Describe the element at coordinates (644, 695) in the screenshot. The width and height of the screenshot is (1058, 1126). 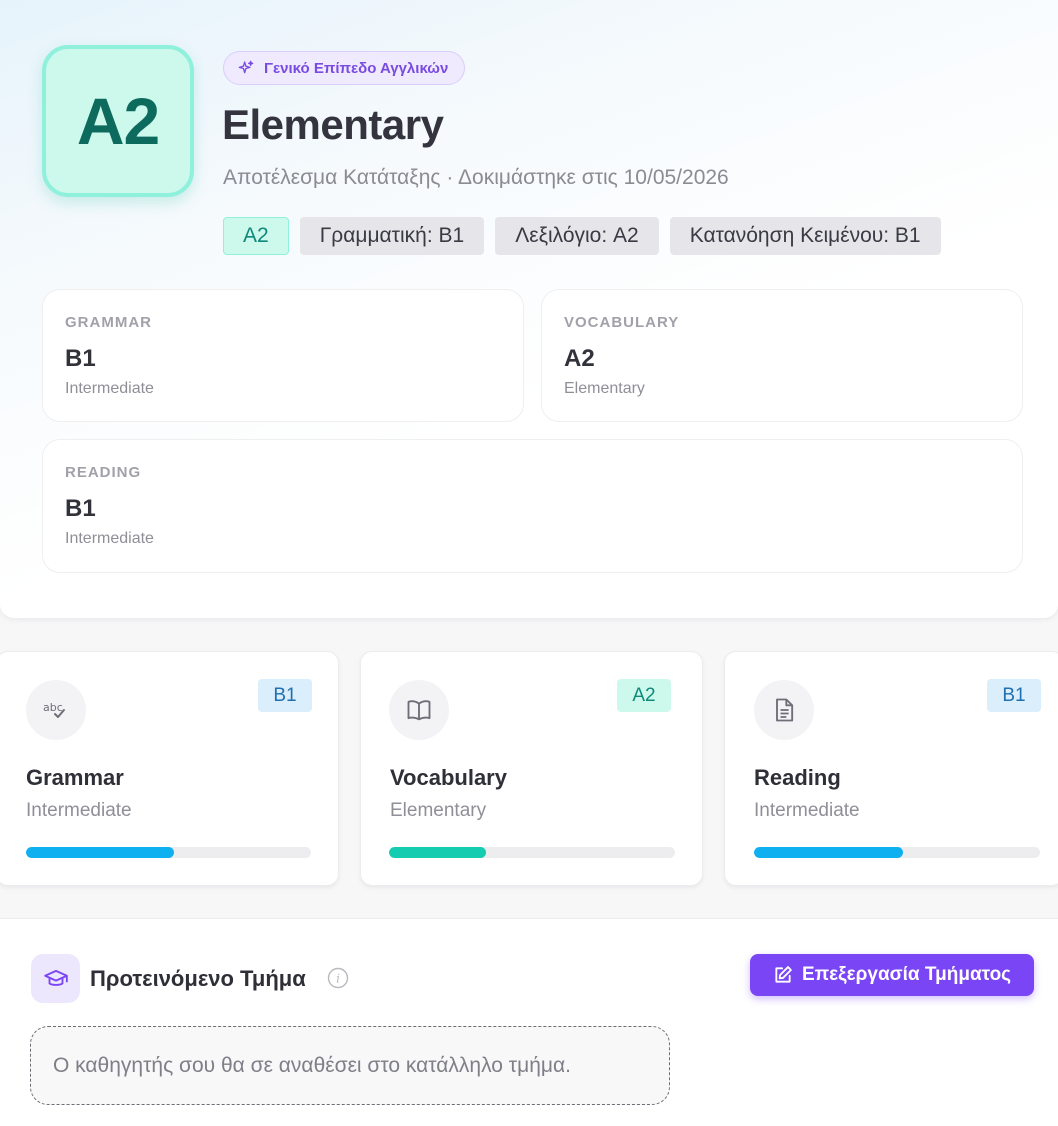
I see `vocabulary-level-badge: A2` at that location.